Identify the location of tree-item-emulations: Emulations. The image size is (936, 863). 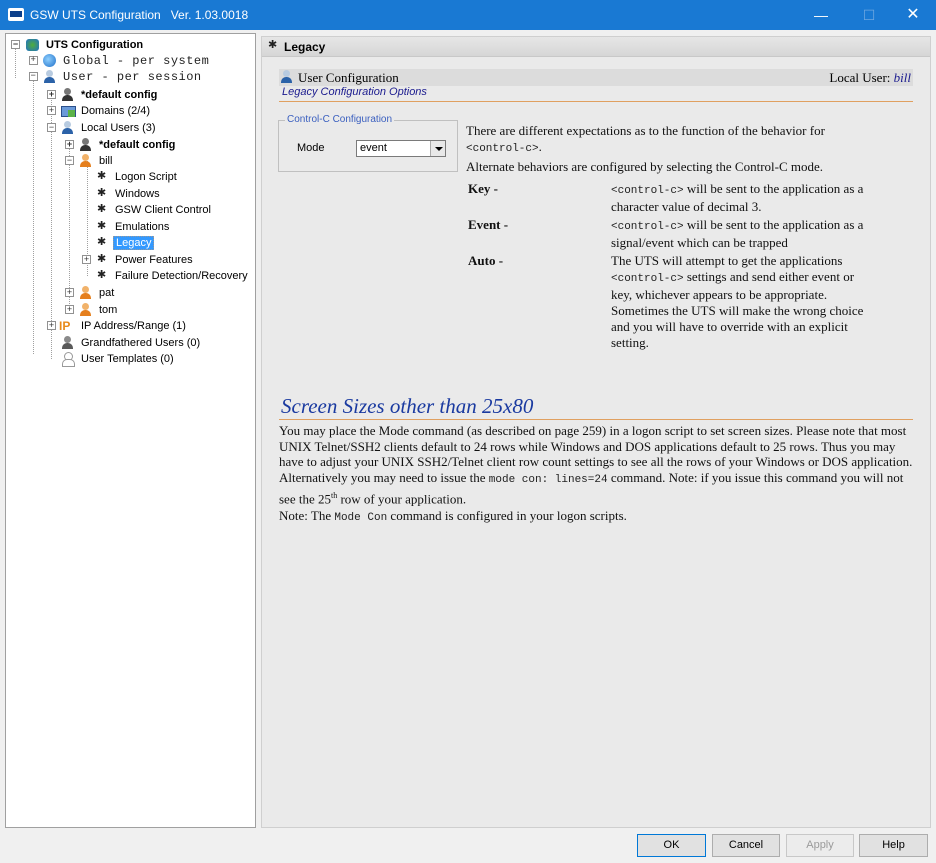
(132, 226).